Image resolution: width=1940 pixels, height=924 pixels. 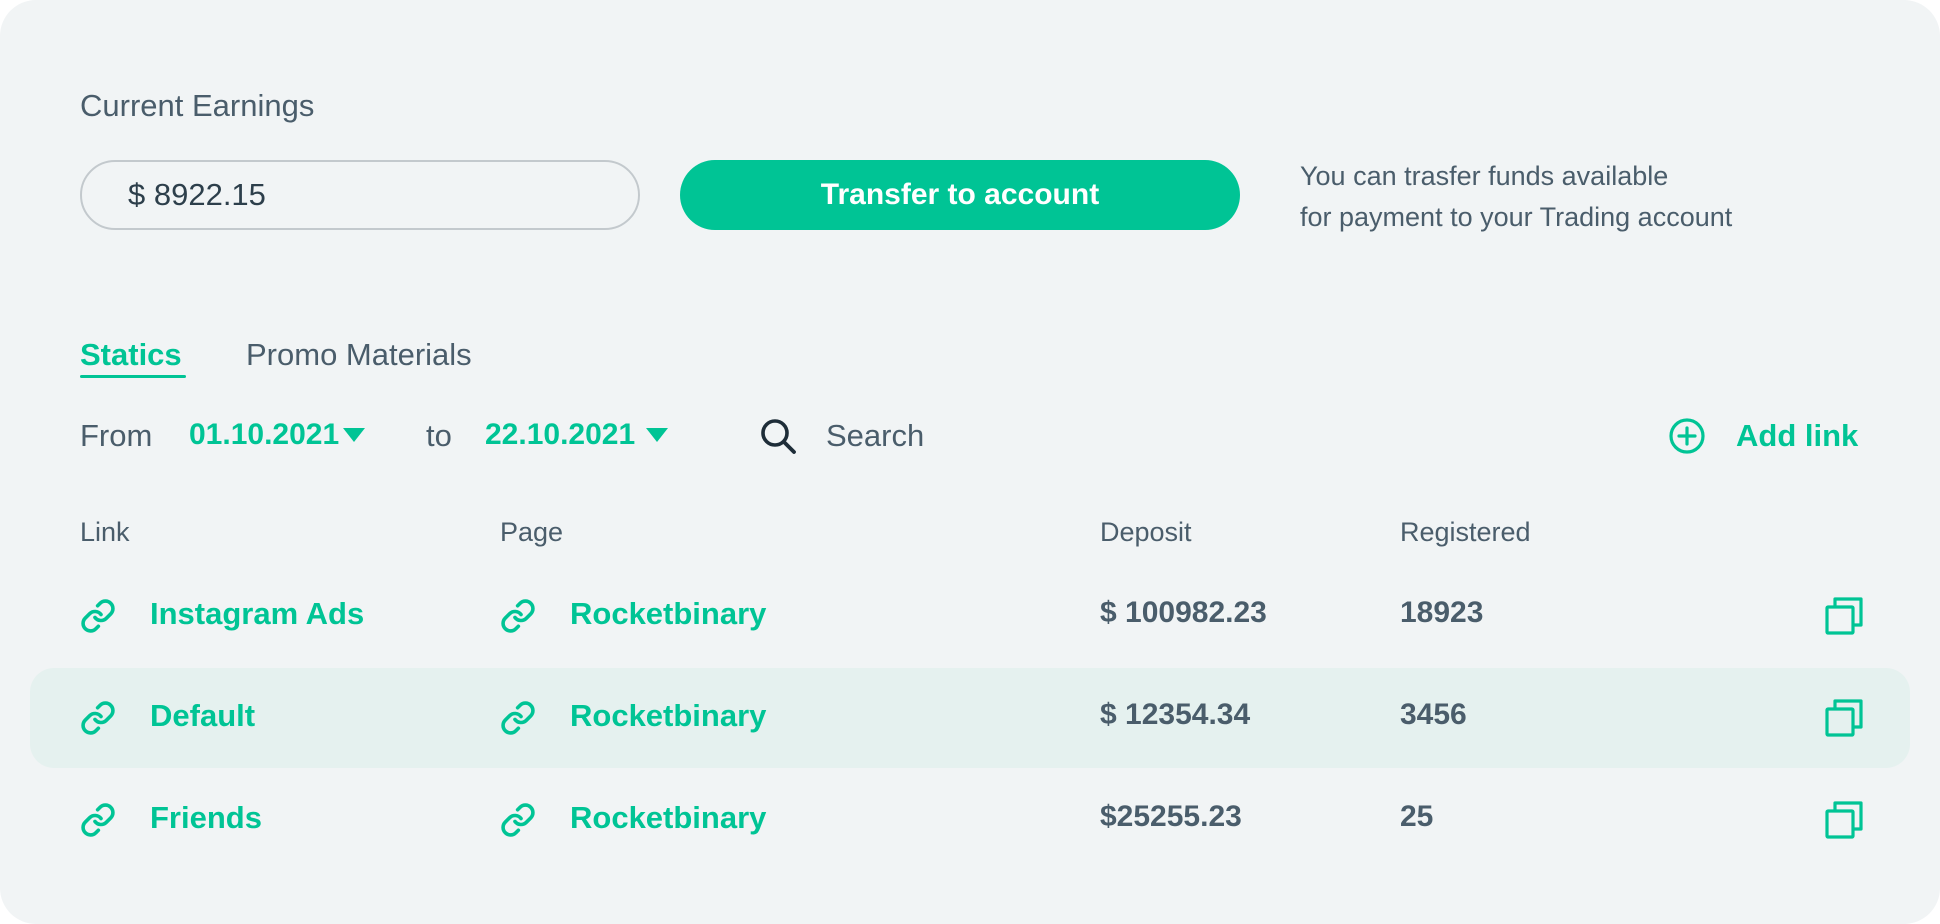 What do you see at coordinates (1797, 435) in the screenshot?
I see `add-link-label: Add link` at bounding box center [1797, 435].